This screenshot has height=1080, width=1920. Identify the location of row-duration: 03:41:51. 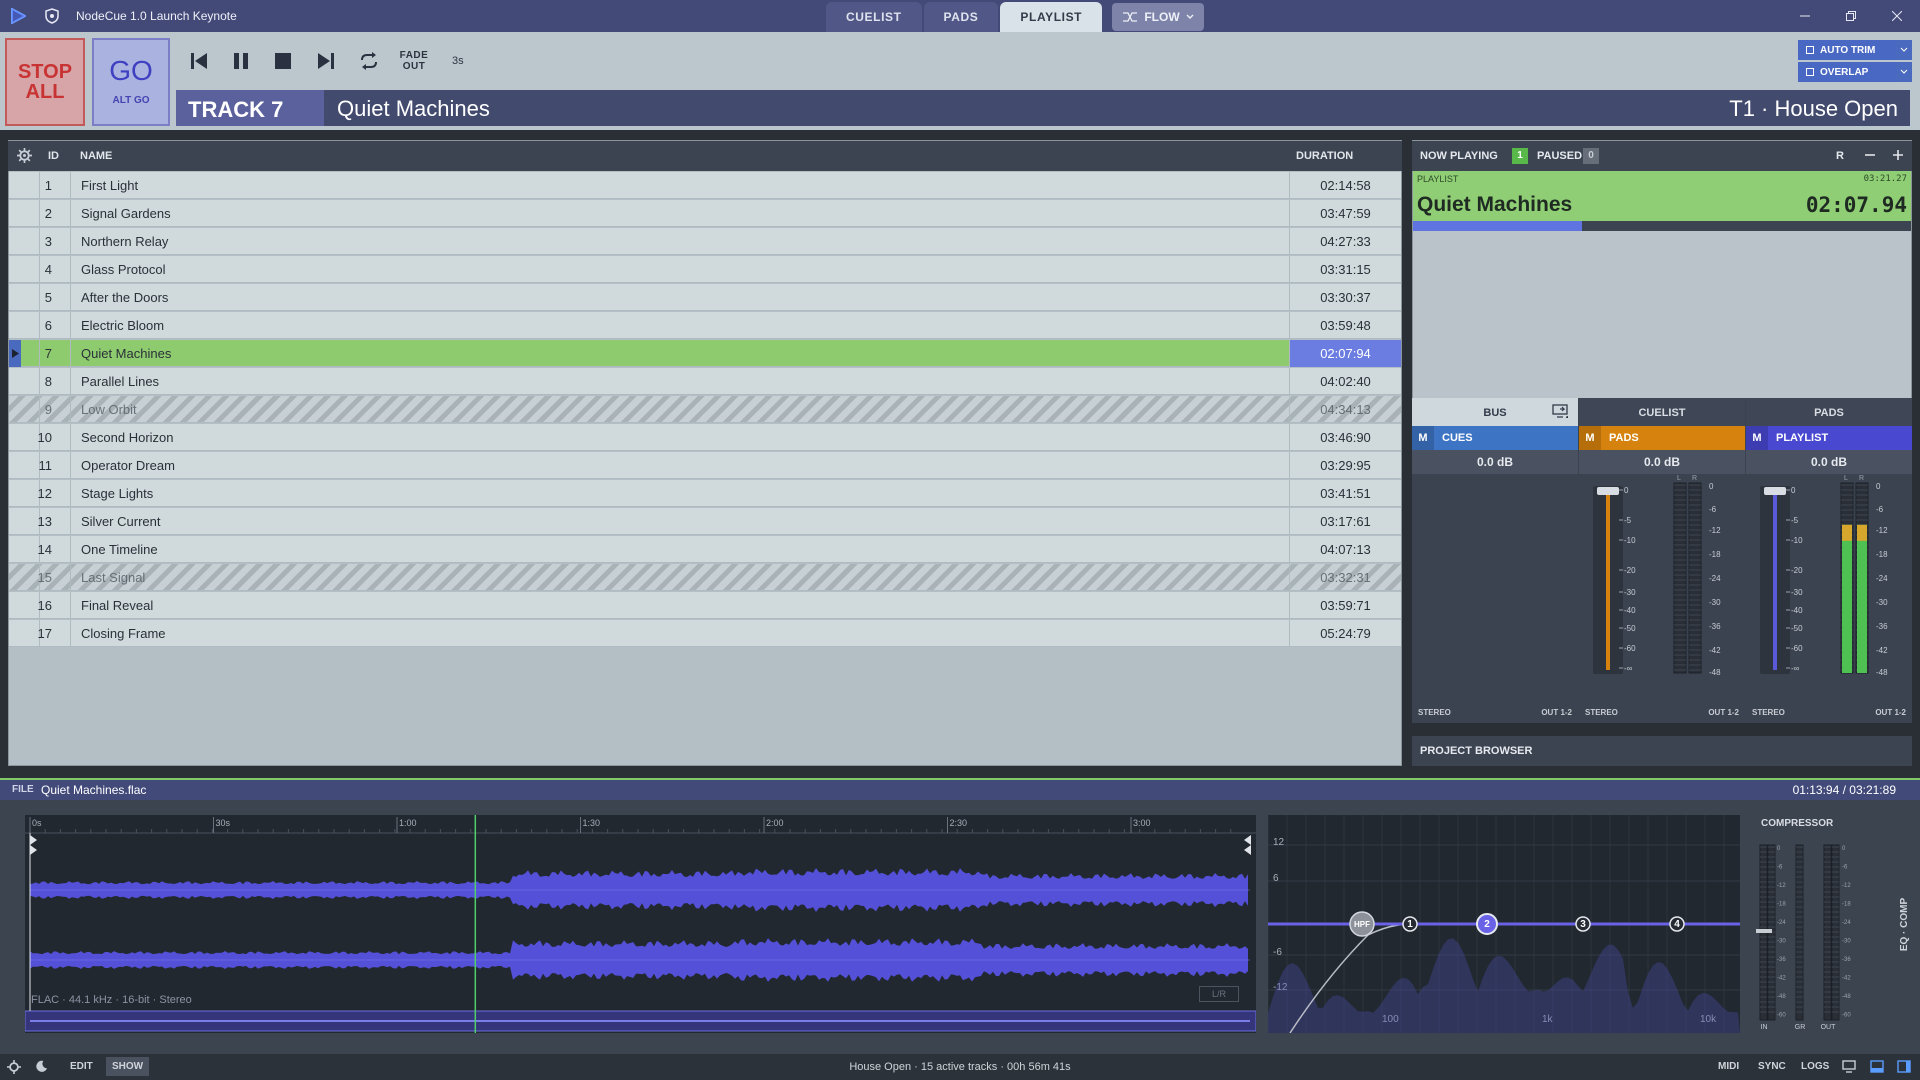
(1345, 493).